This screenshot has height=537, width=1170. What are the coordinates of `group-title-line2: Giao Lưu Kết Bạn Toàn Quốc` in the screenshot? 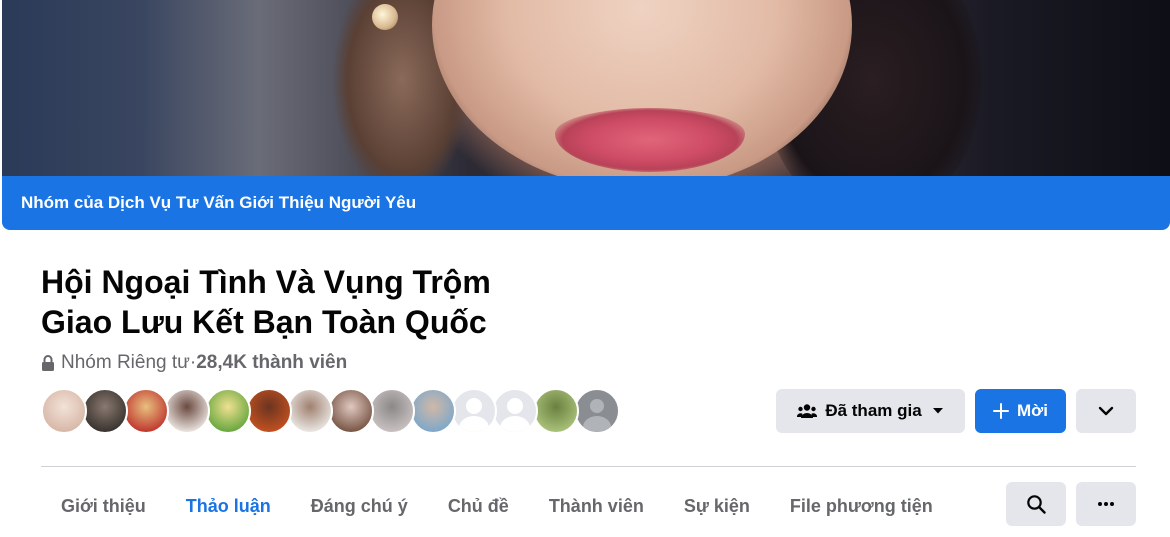 It's located at (264, 322).